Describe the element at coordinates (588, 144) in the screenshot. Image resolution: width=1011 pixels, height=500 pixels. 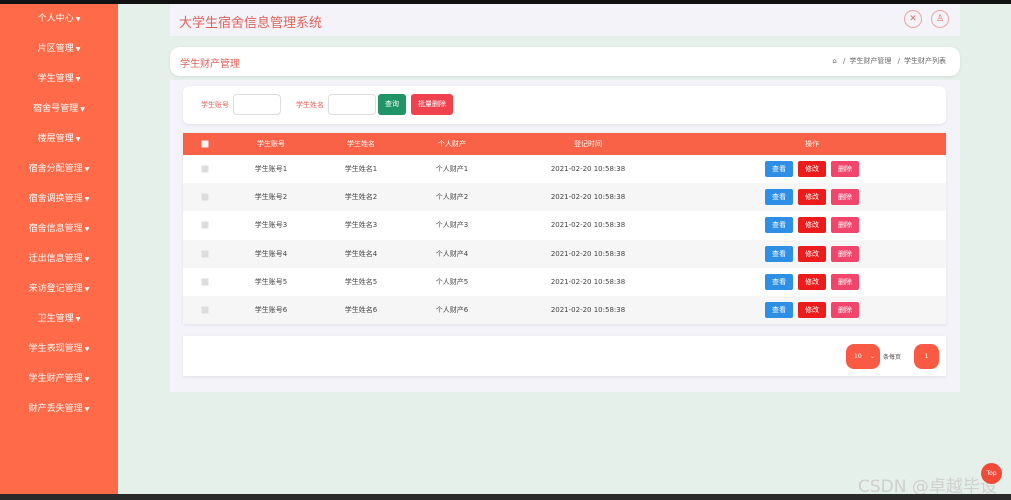
I see `header-time: 登记时间` at that location.